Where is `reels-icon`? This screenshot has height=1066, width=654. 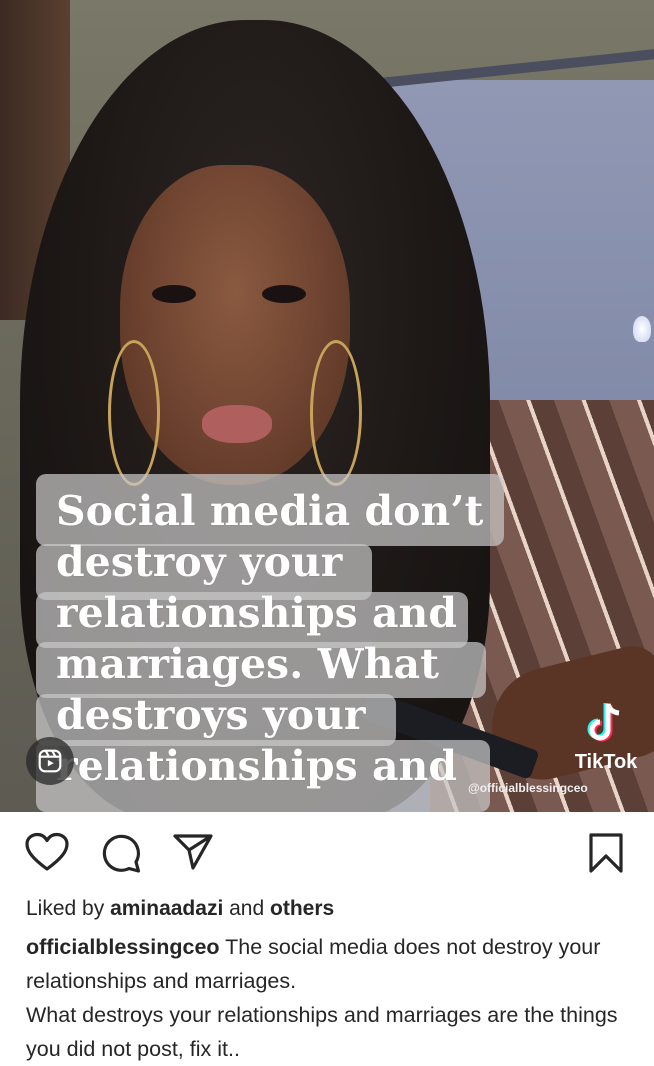 reels-icon is located at coordinates (50, 761).